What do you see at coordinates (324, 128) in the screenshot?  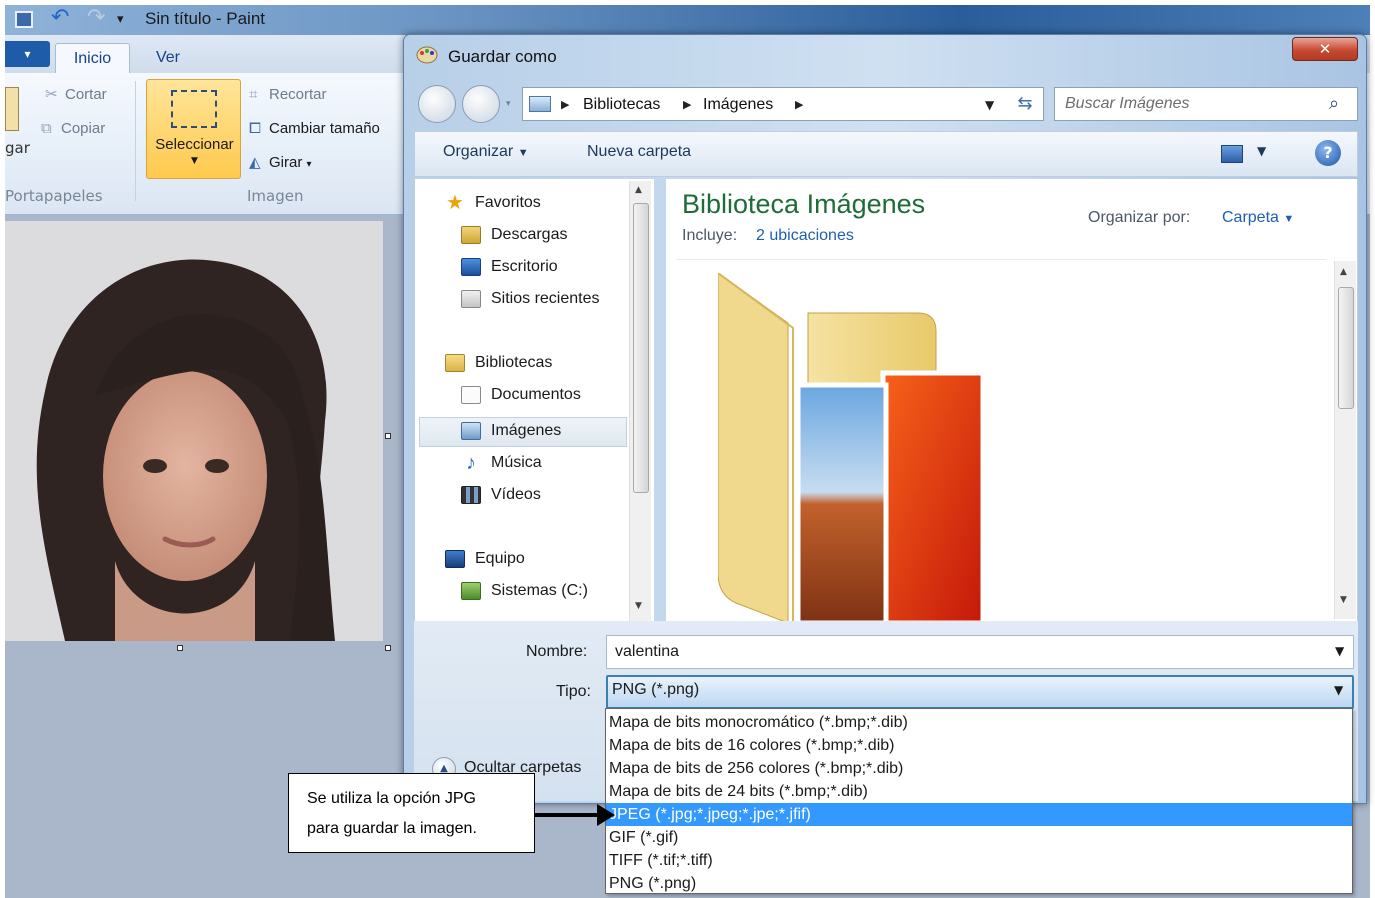 I see `resize-label: Cambiar tamaño` at bounding box center [324, 128].